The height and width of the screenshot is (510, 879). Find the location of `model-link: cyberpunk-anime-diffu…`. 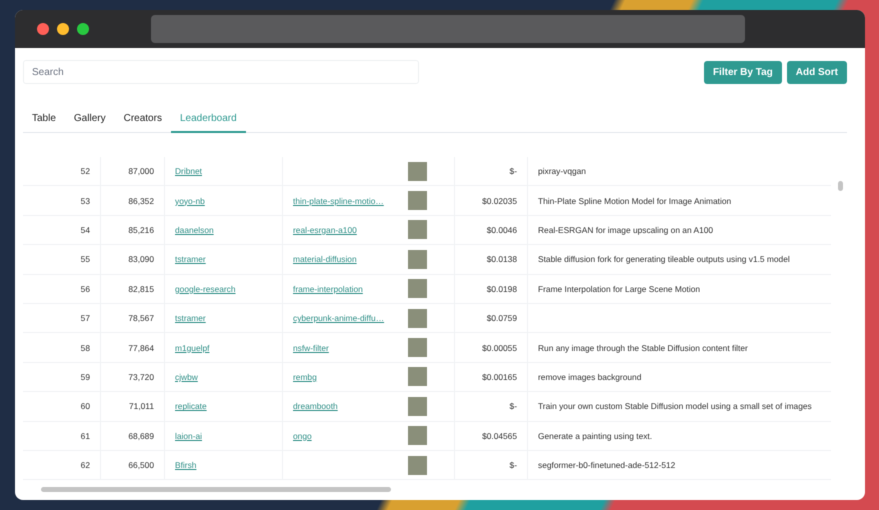

model-link: cyberpunk-anime-diffu… is located at coordinates (338, 318).